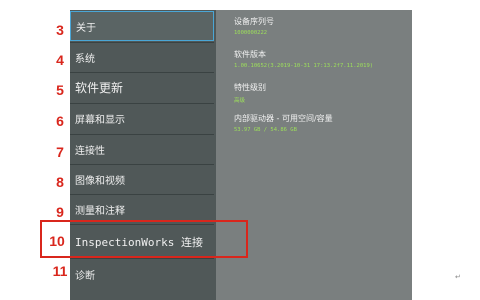 Image resolution: width=480 pixels, height=300 pixels. I want to click on menu-item-label: 图像和视频, so click(100, 181).